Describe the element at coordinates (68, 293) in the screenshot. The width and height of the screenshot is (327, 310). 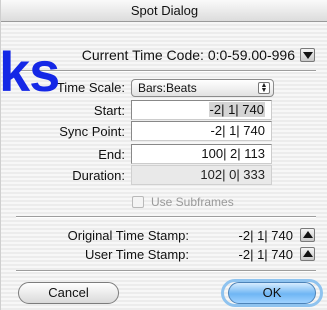
I see `cancel-button: Cancel` at that location.